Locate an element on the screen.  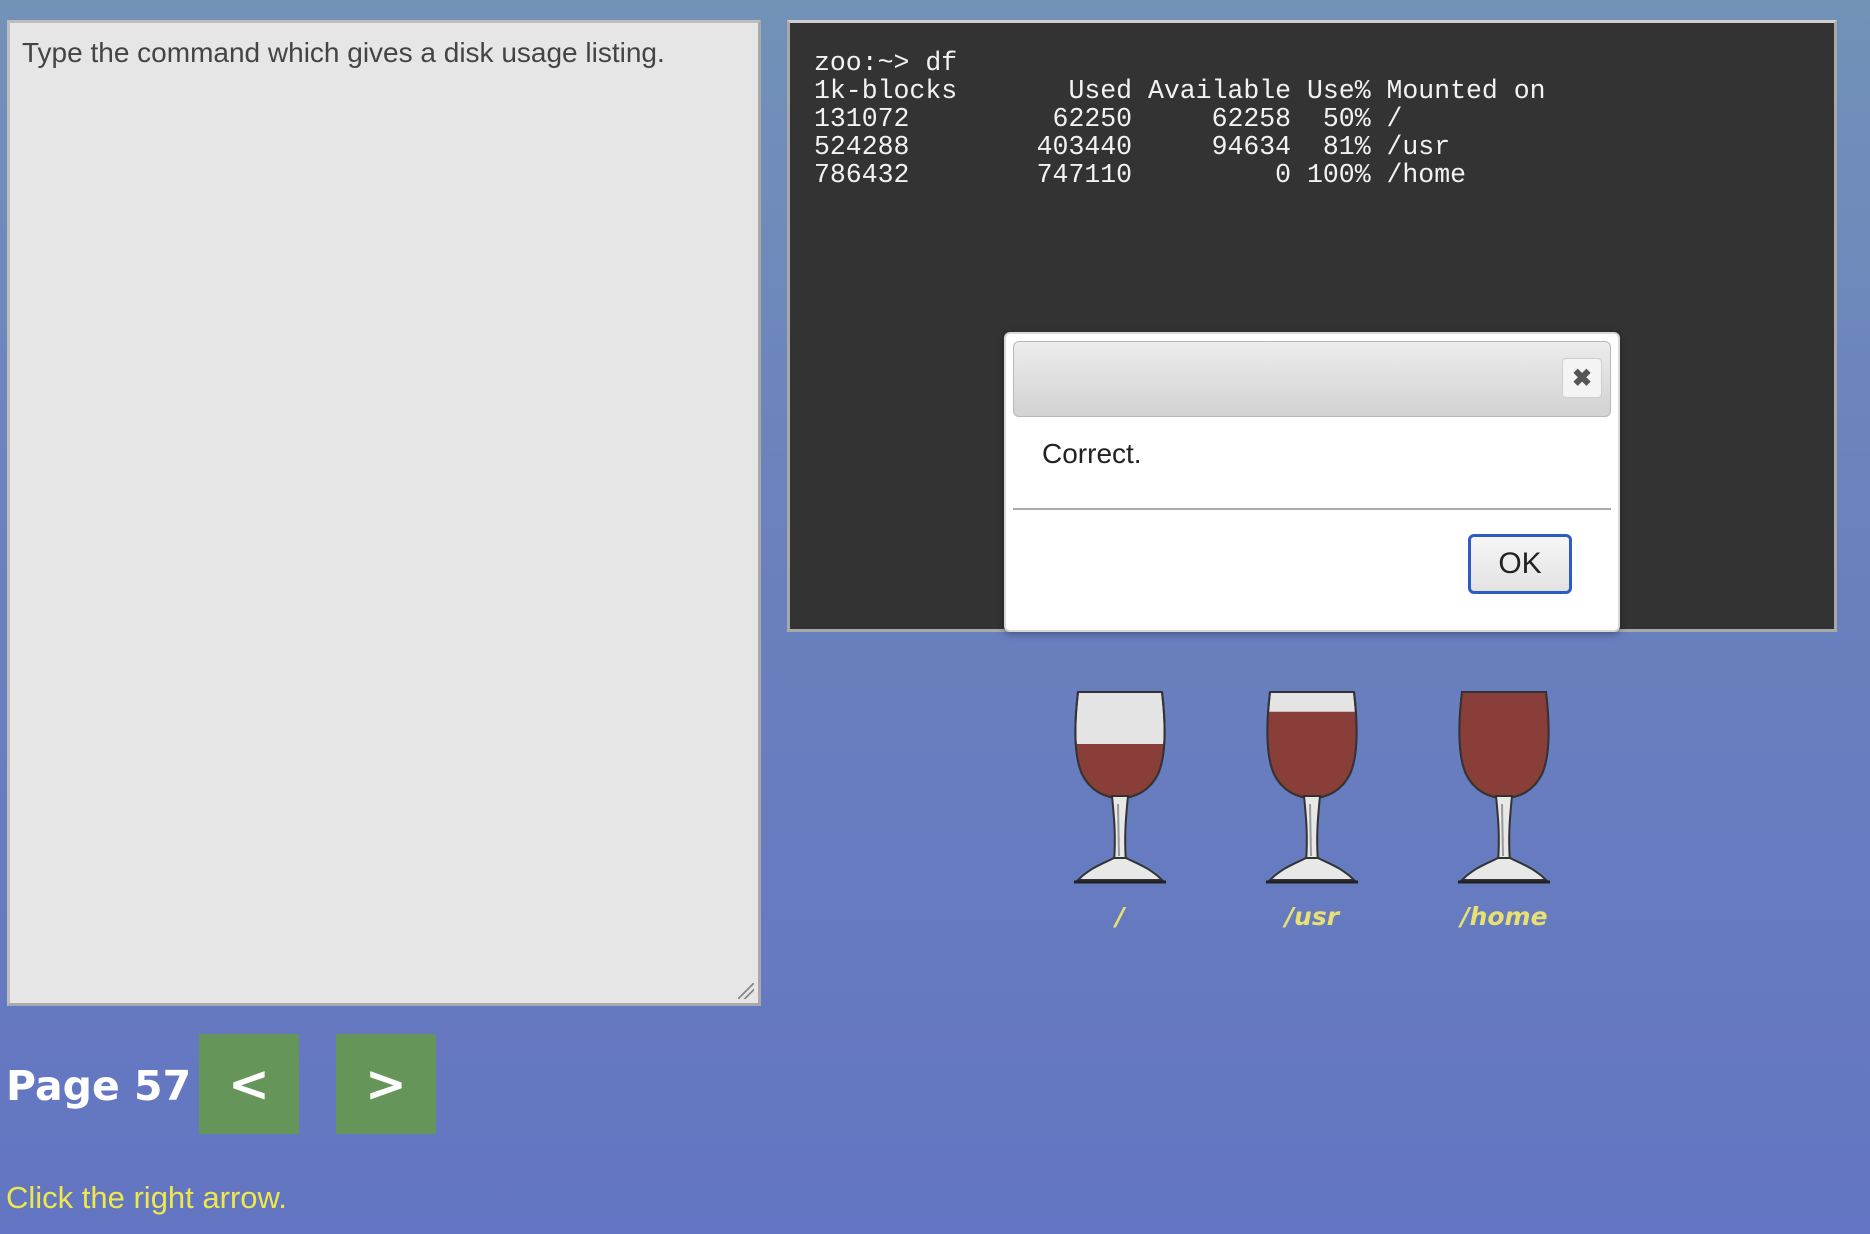
resize-handle-icon is located at coordinates (746, 991).